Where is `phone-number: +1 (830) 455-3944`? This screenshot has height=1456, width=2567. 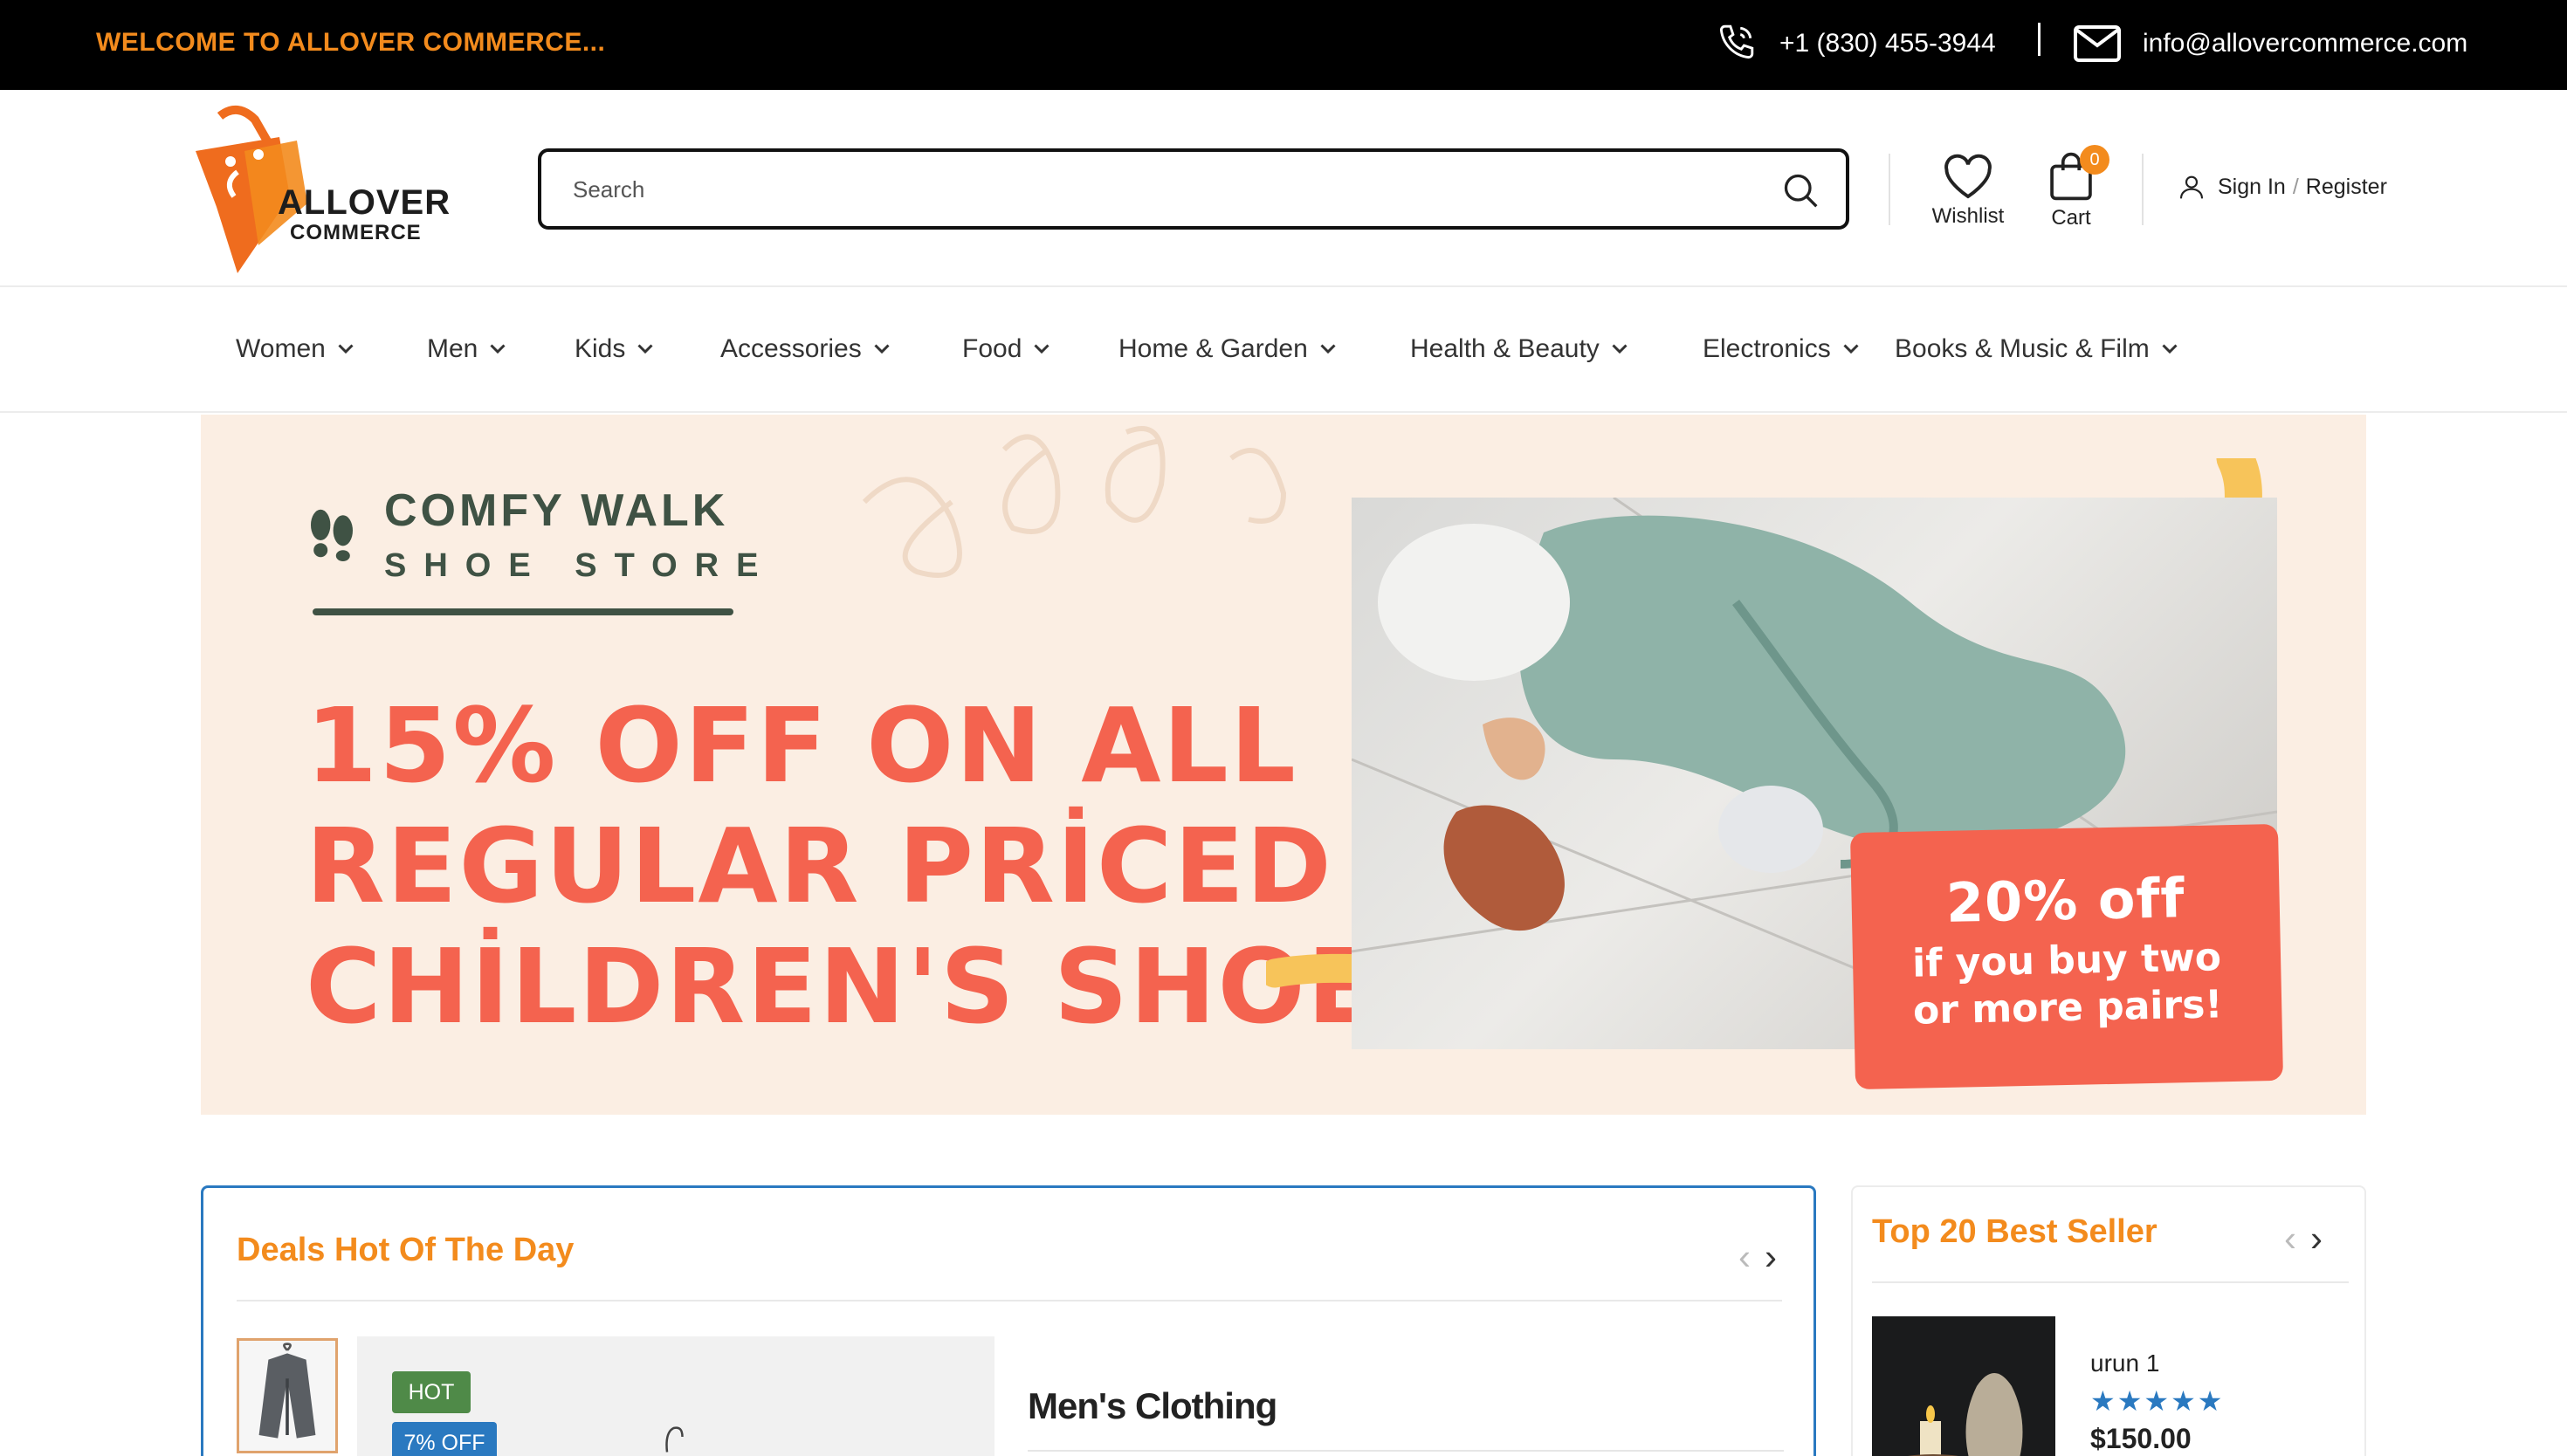
phone-number: +1 (830) 455-3944 is located at coordinates (1887, 43).